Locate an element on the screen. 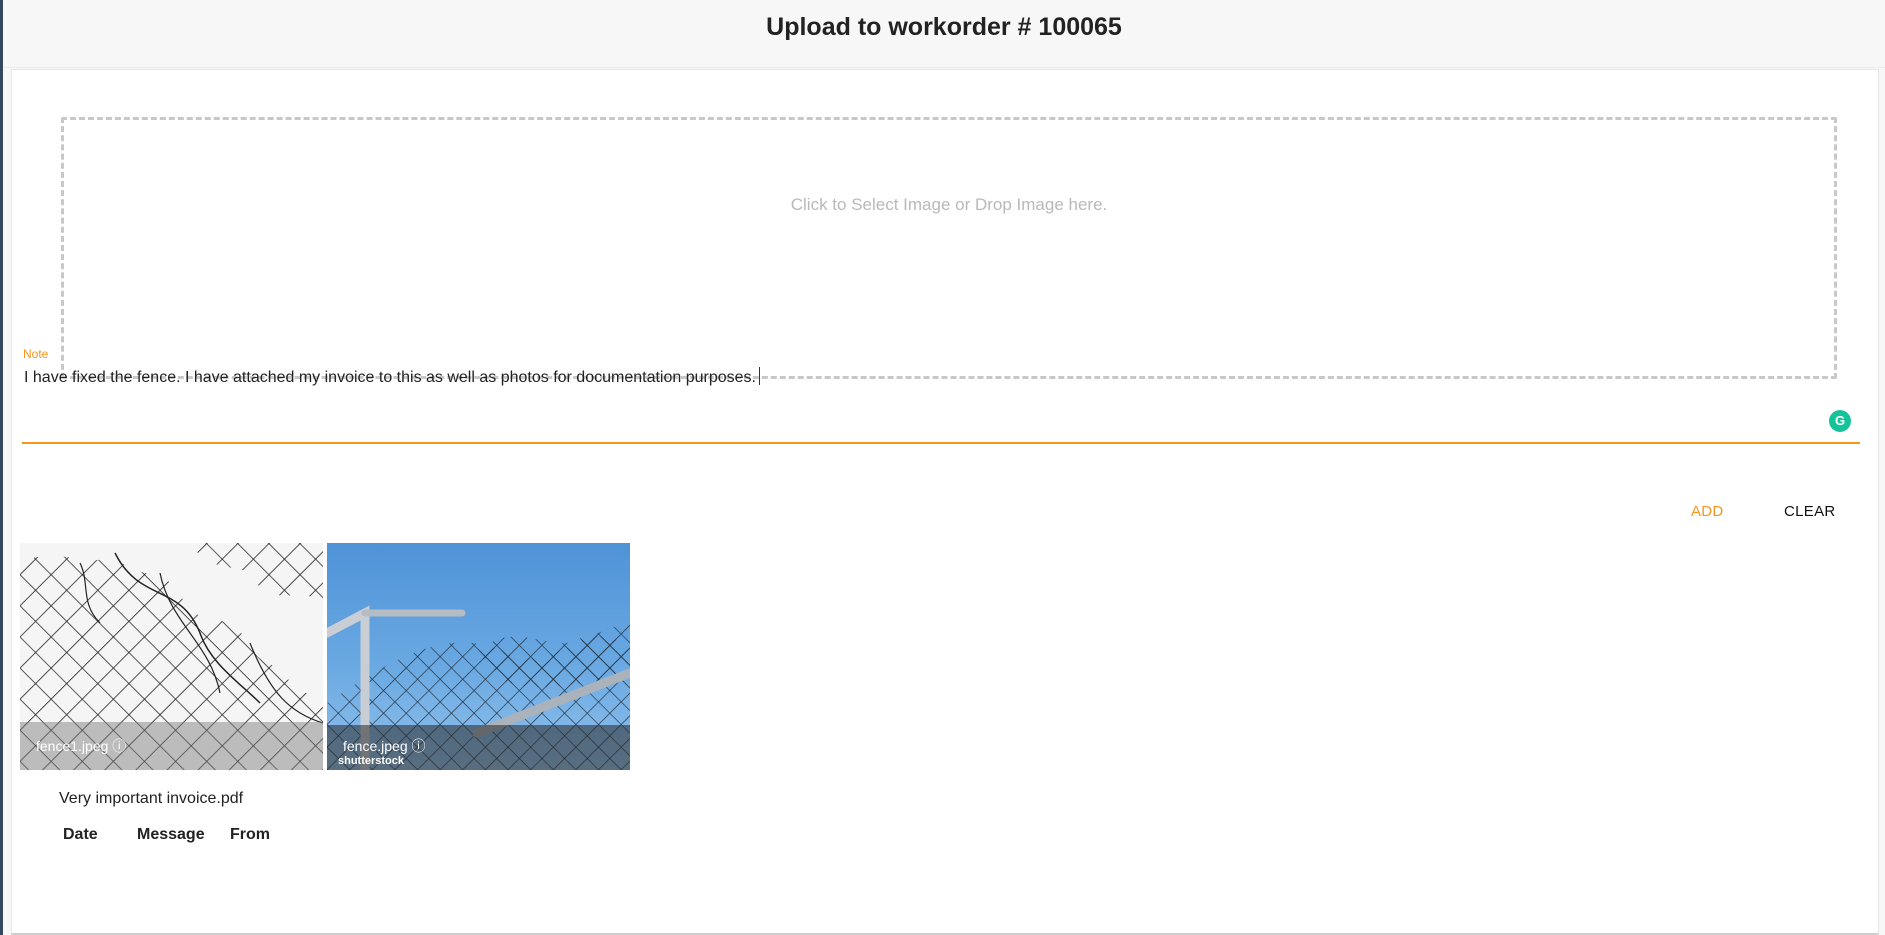  clear-button: CLEAR is located at coordinates (1810, 511).